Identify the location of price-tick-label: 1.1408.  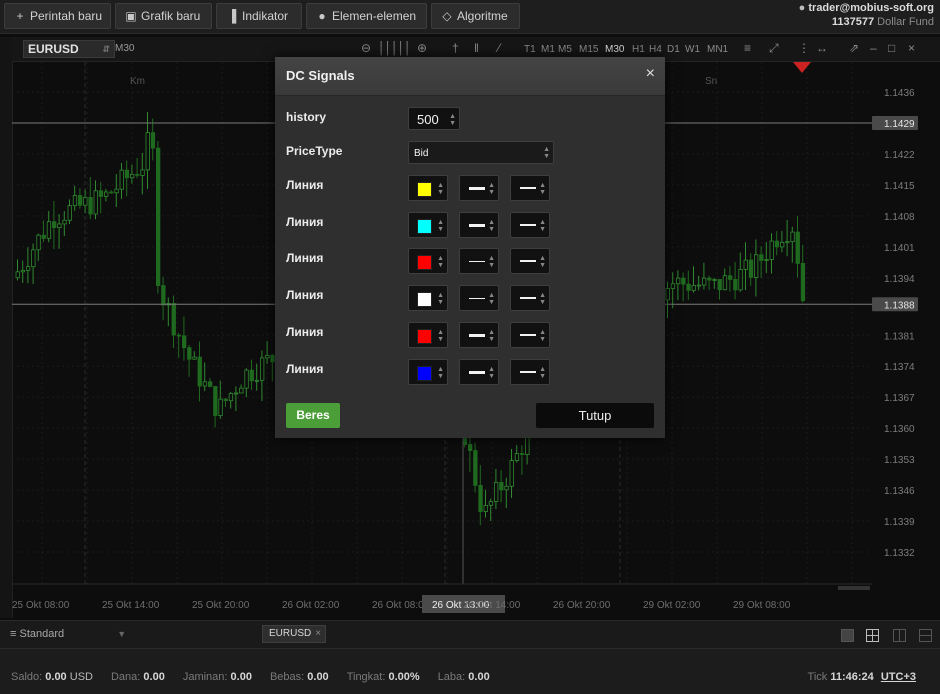
(899, 217).